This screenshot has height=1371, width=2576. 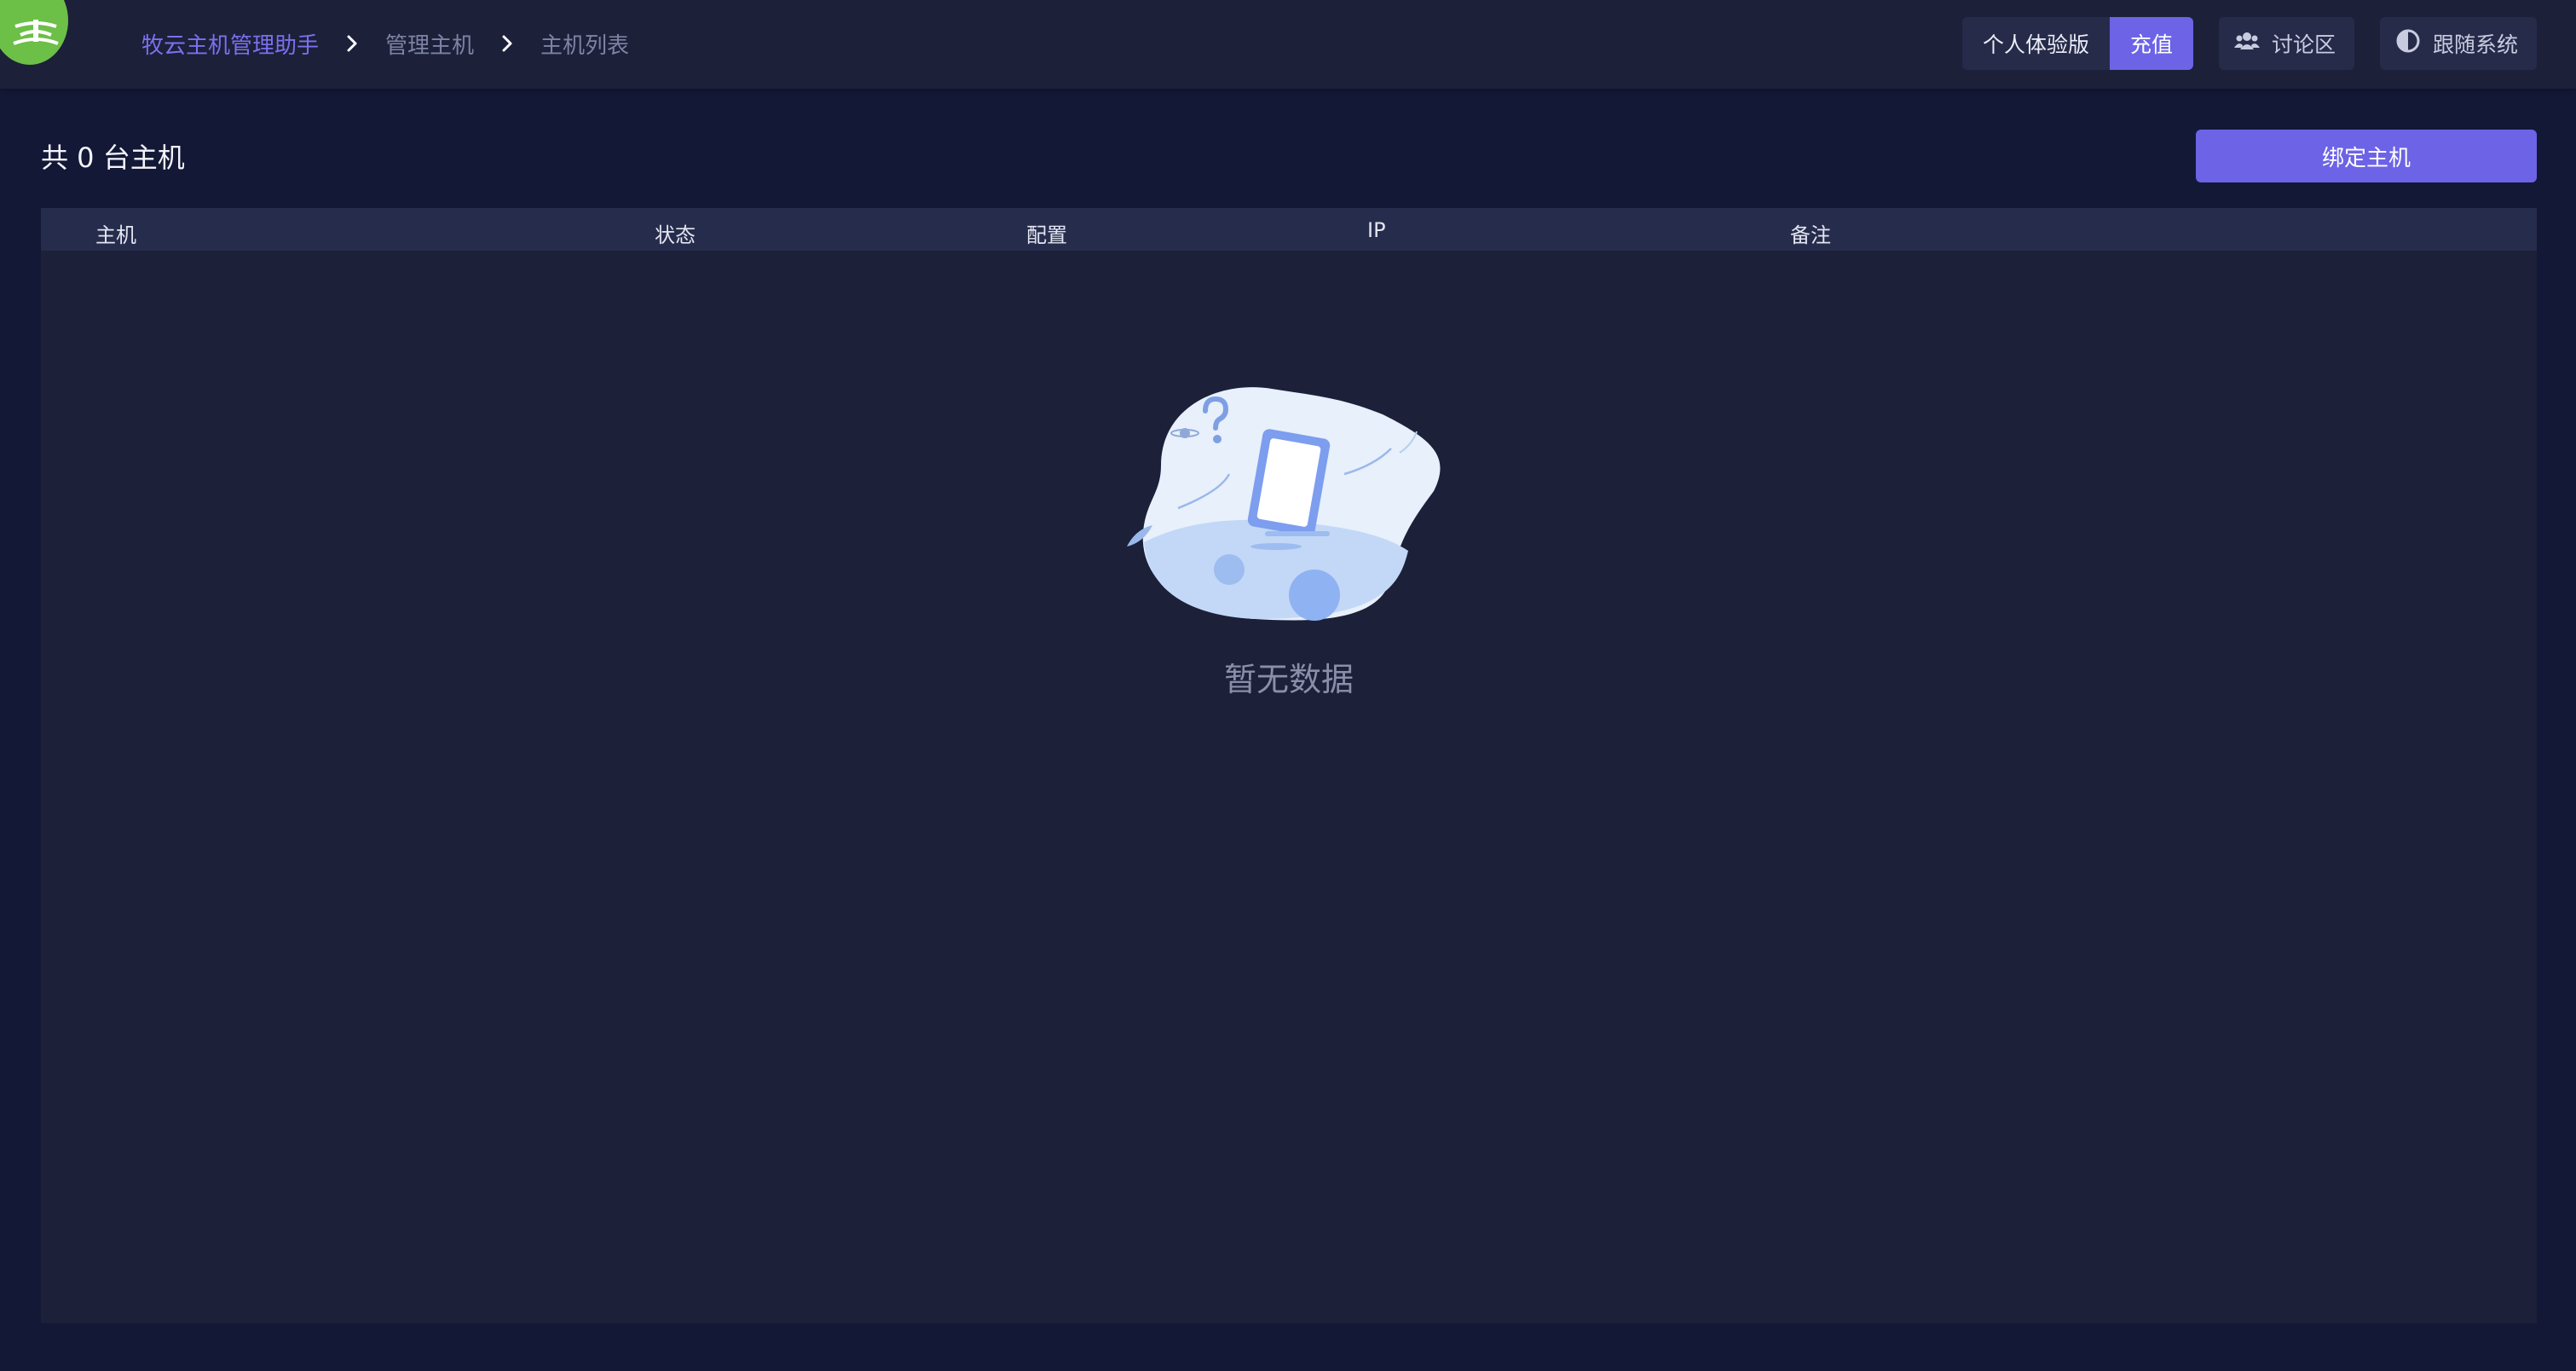 I want to click on plan-badge: 个人体验版, so click(x=2035, y=43).